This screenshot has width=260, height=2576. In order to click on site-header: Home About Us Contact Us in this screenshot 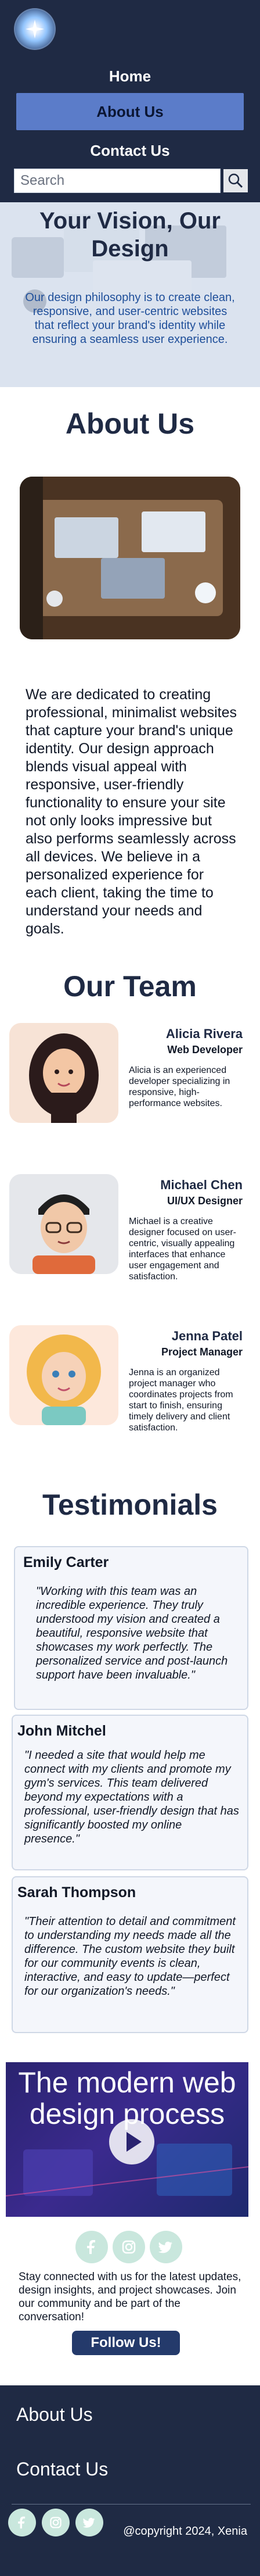, I will do `click(130, 101)`.